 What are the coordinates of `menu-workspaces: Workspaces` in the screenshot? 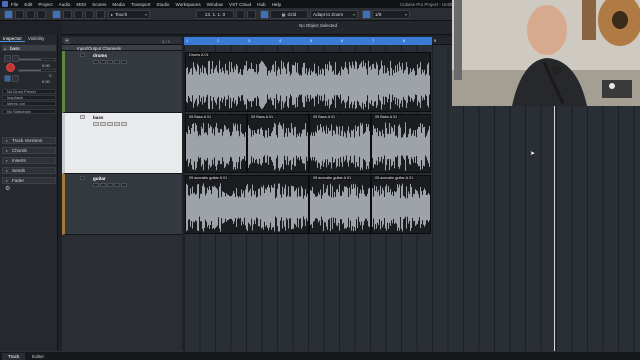 It's located at (187, 4).